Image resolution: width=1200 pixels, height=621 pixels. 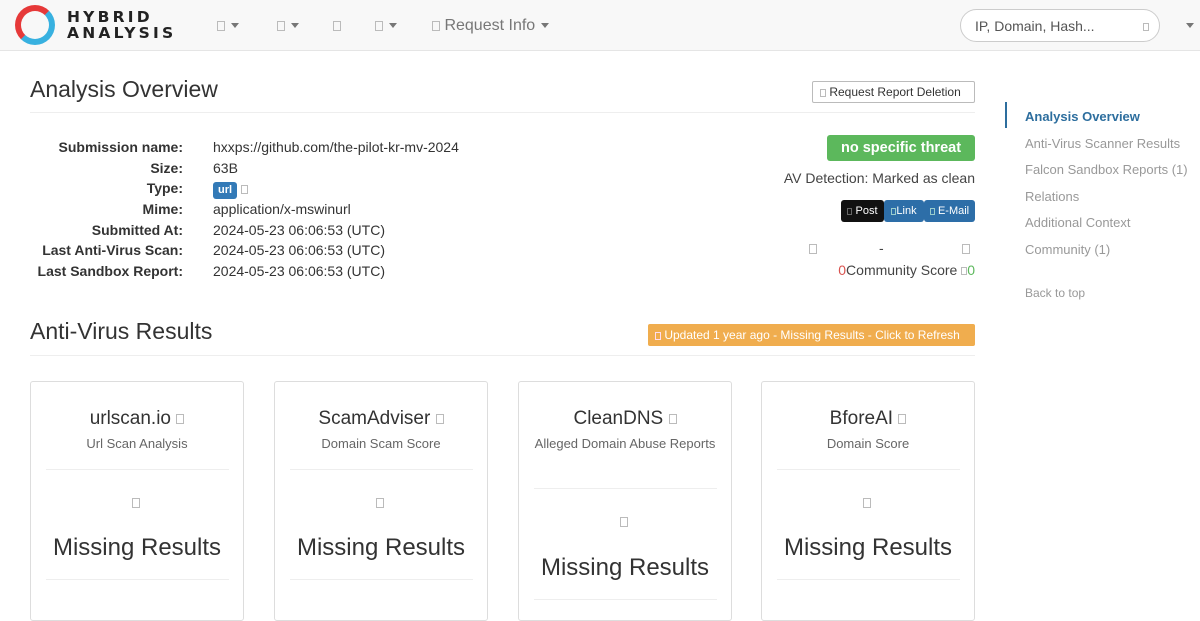 What do you see at coordinates (122, 33) in the screenshot?
I see `logo-line2: ANALYSIS` at bounding box center [122, 33].